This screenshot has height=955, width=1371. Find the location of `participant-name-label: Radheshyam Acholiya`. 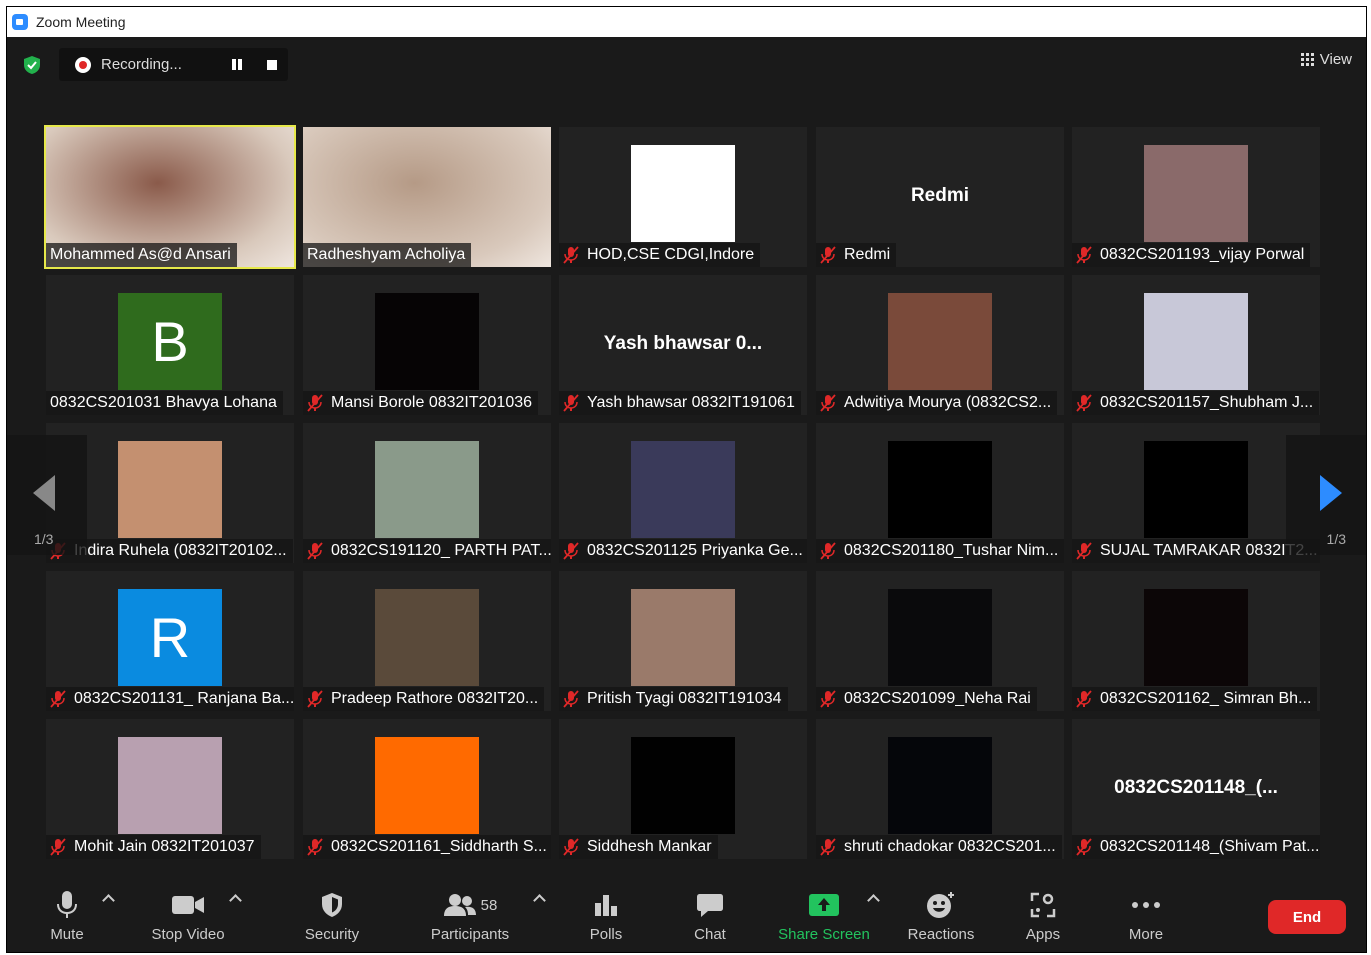

participant-name-label: Radheshyam Acholiya is located at coordinates (387, 255).